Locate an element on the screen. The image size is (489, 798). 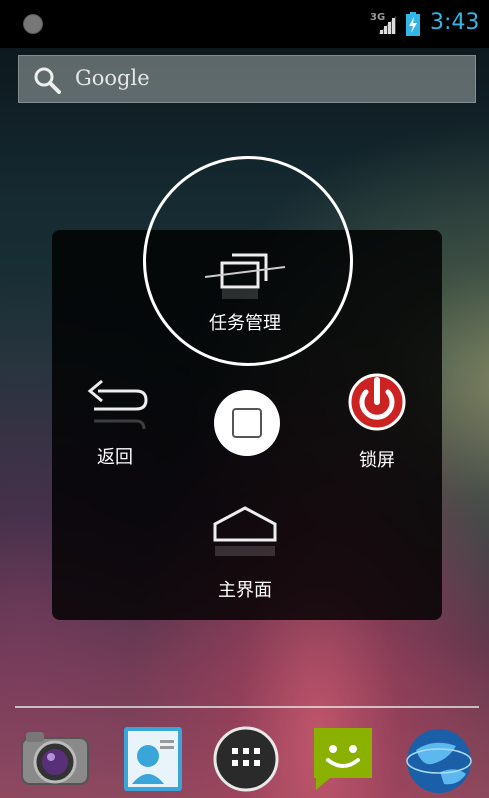
back-arrow-icon is located at coordinates (117, 404).